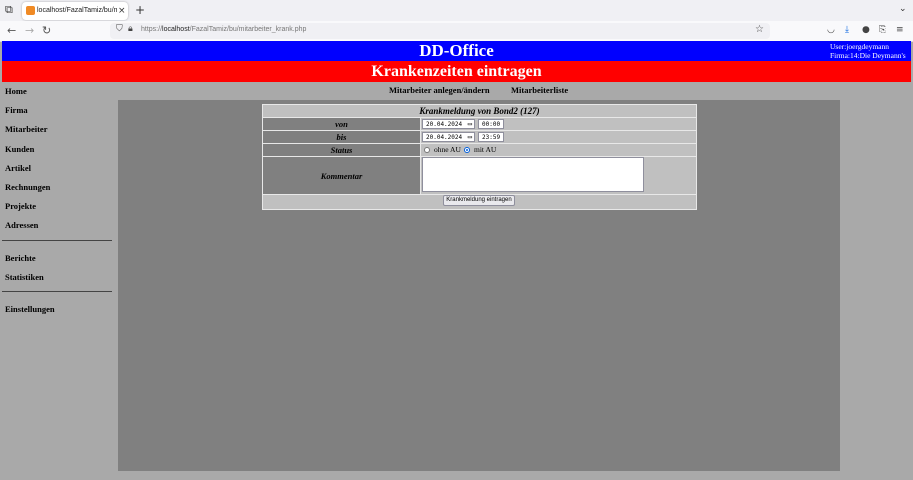 The height and width of the screenshot is (480, 913). I want to click on form-row-von: von 20.04.2024 ▭ 00:00, so click(479, 123).